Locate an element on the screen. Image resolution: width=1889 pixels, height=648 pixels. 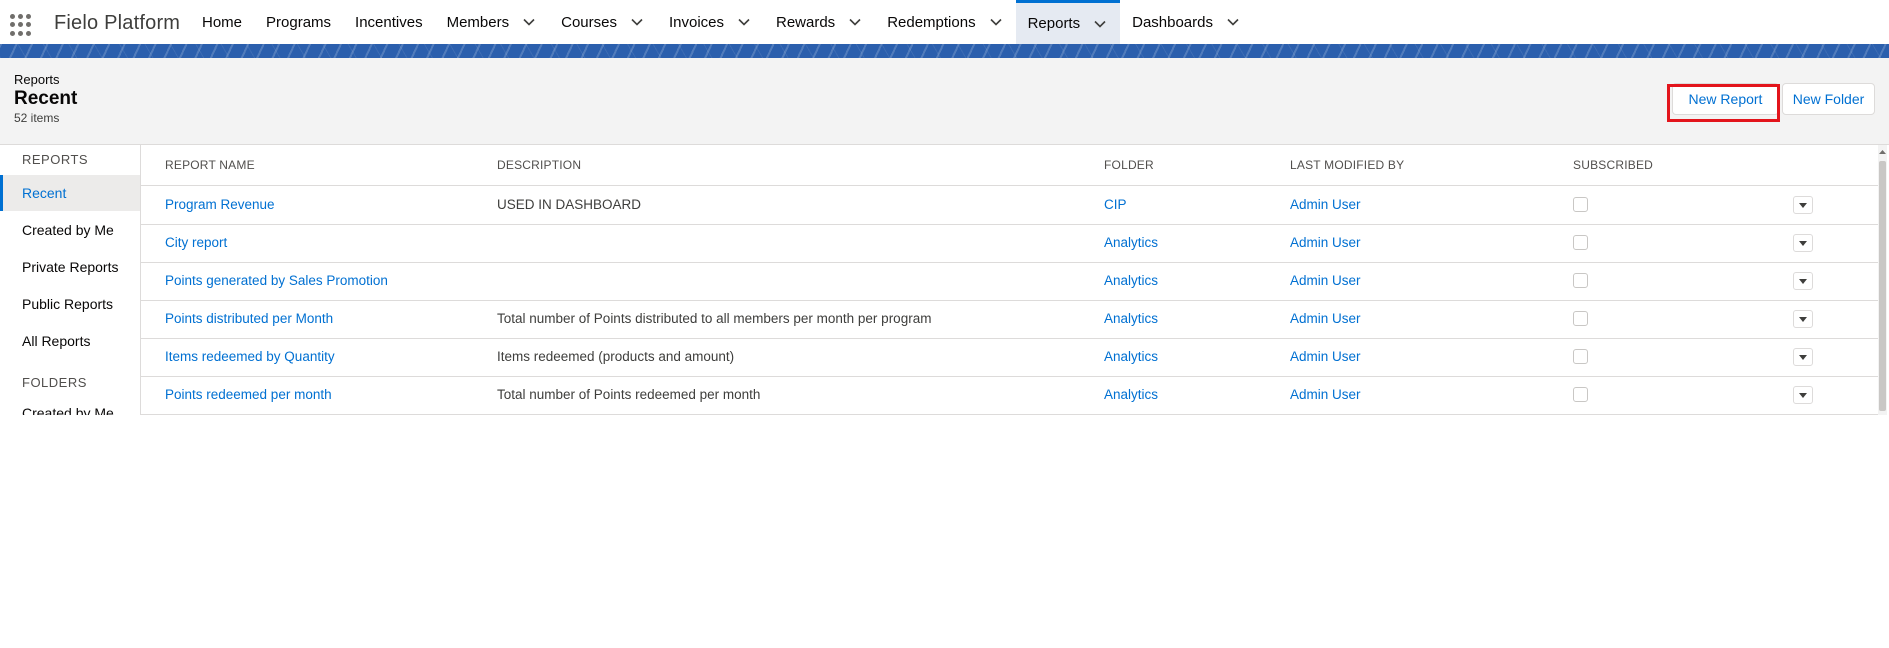
nav-tab-rewards: Rewards is located at coordinates (819, 22).